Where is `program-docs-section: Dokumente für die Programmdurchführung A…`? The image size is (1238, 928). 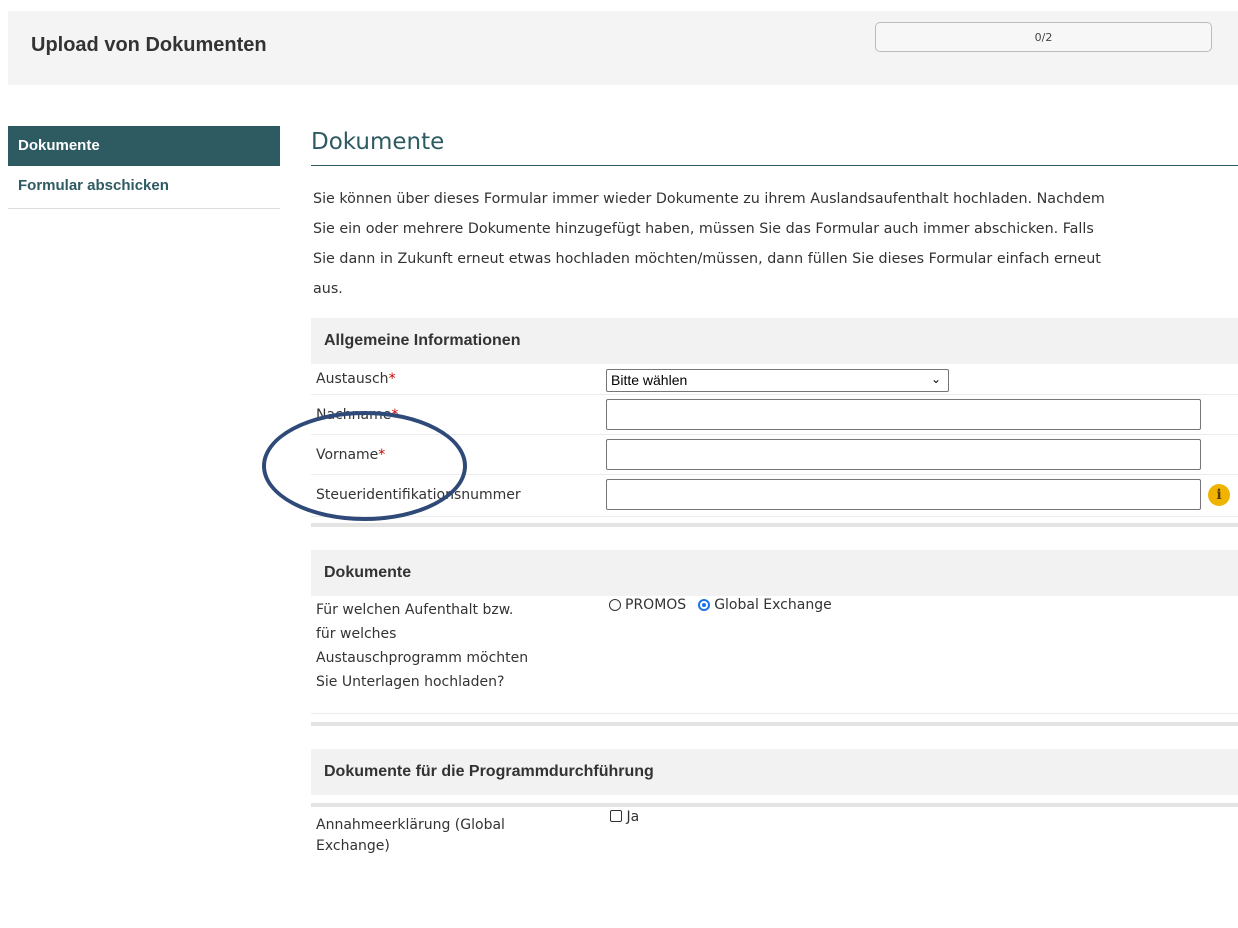
program-docs-section: Dokumente für die Programmdurchführung A… is located at coordinates (774, 808).